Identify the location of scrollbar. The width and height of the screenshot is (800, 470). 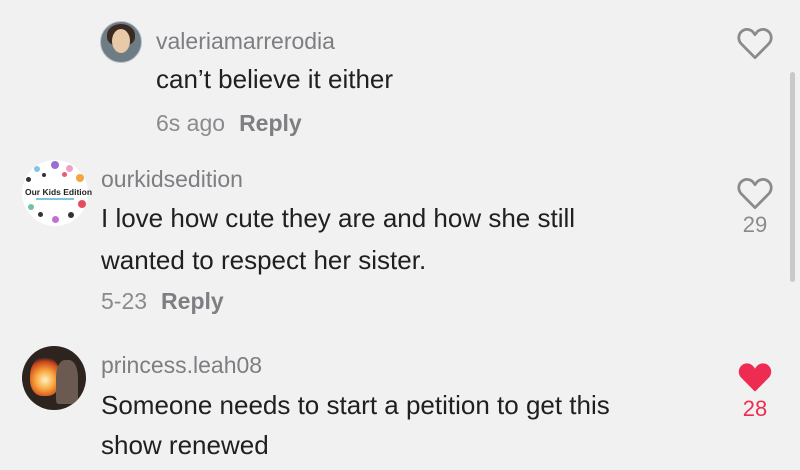
(792, 177).